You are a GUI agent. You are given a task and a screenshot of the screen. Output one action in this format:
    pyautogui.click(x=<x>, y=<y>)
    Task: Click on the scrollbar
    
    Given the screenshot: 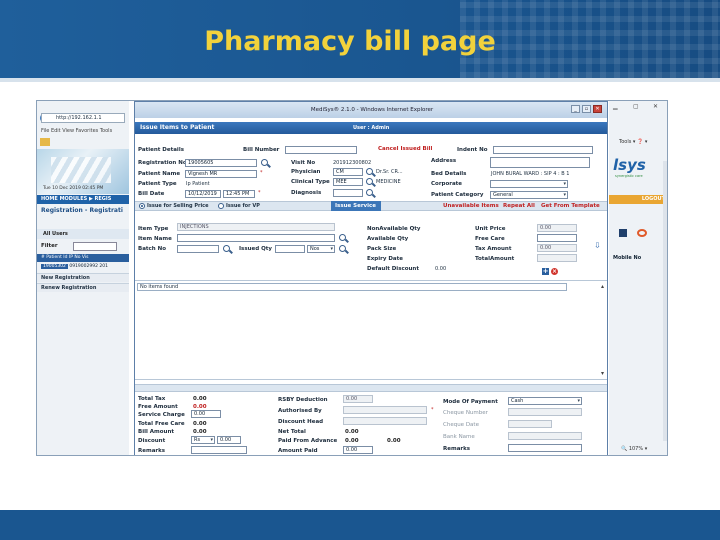 What is the action you would take?
    pyautogui.click(x=665, y=301)
    